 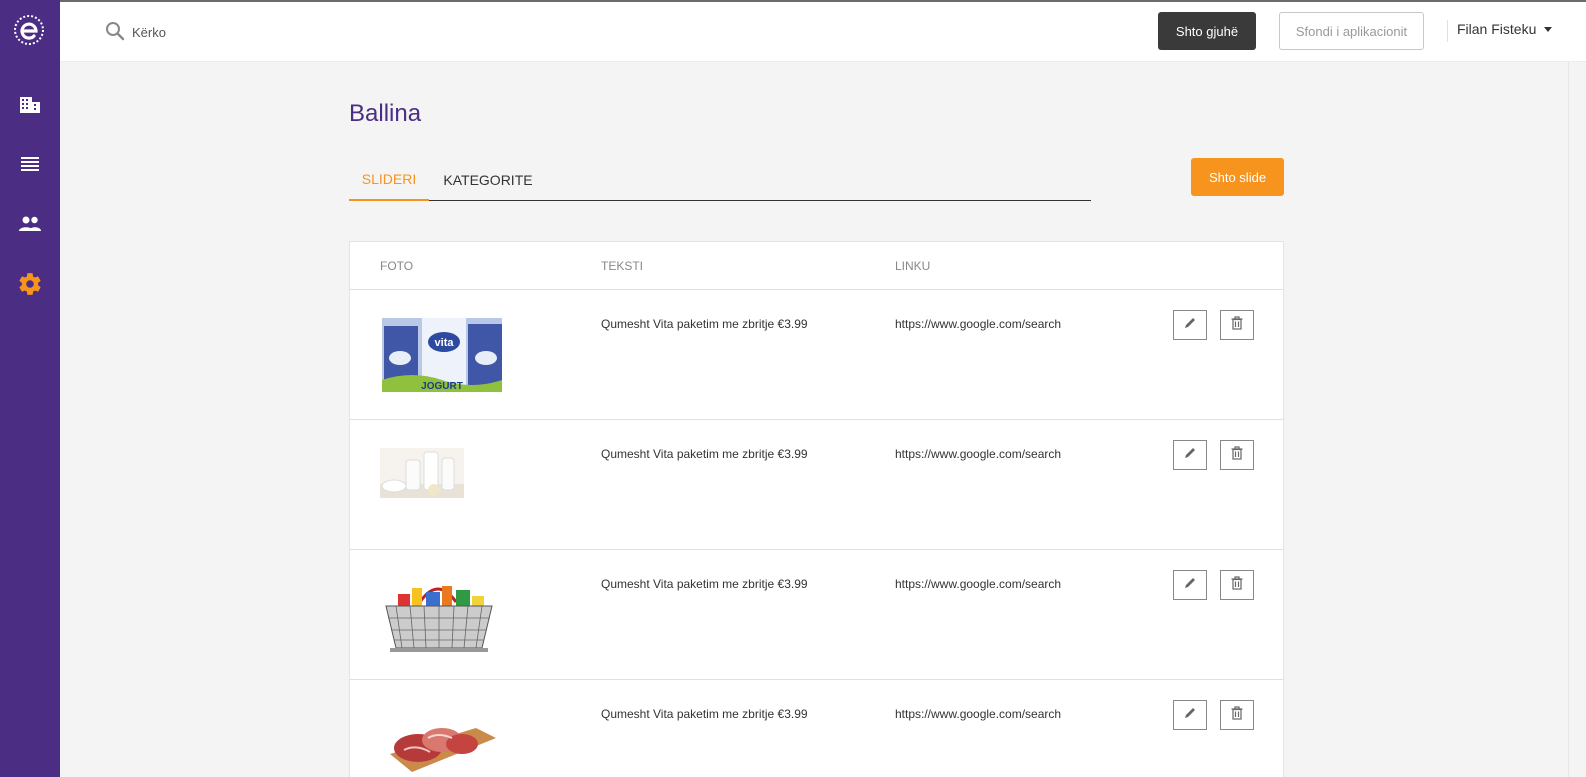 I want to click on sidebar-item-users, so click(x=30, y=226).